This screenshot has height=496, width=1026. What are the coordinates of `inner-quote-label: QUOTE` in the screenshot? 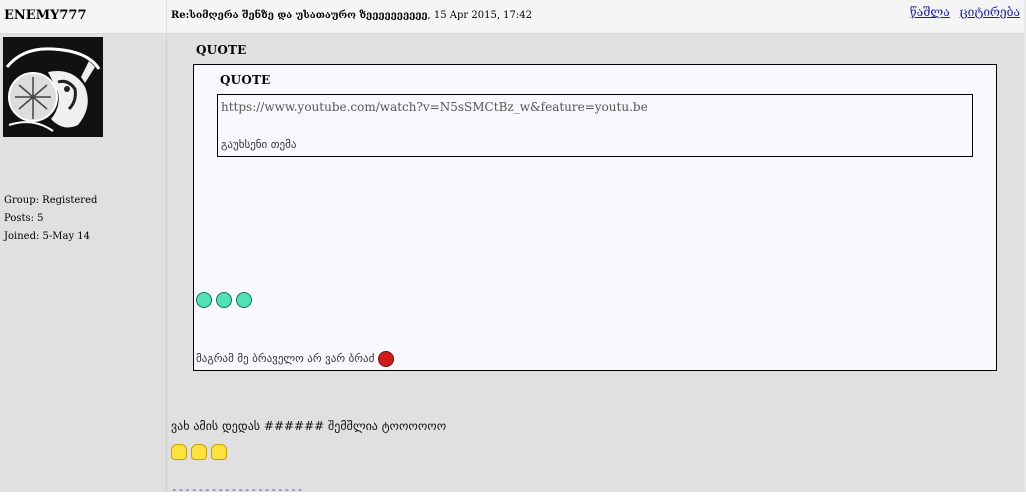 It's located at (245, 80).